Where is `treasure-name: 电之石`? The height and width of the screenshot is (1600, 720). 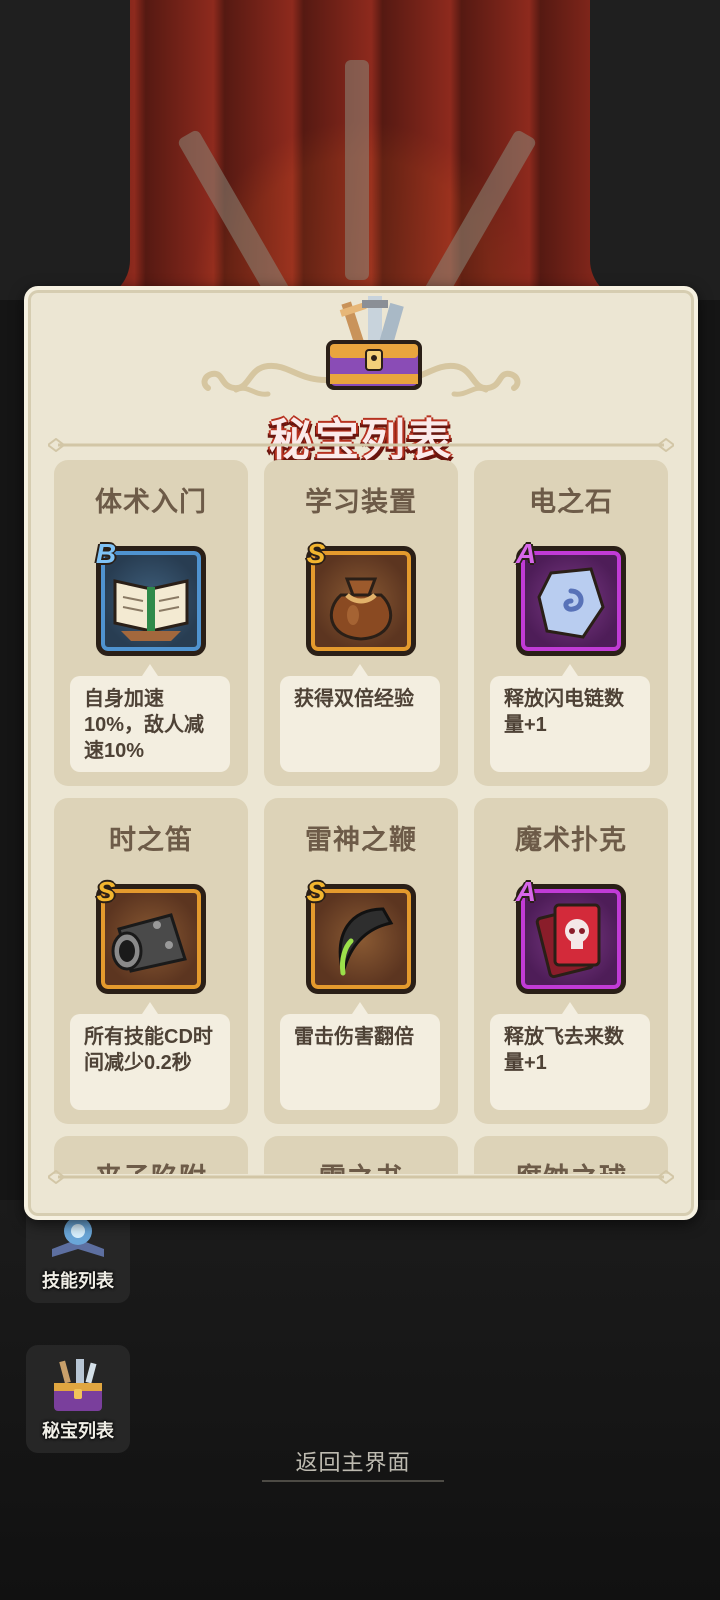
treasure-name: 电之石 is located at coordinates (571, 502).